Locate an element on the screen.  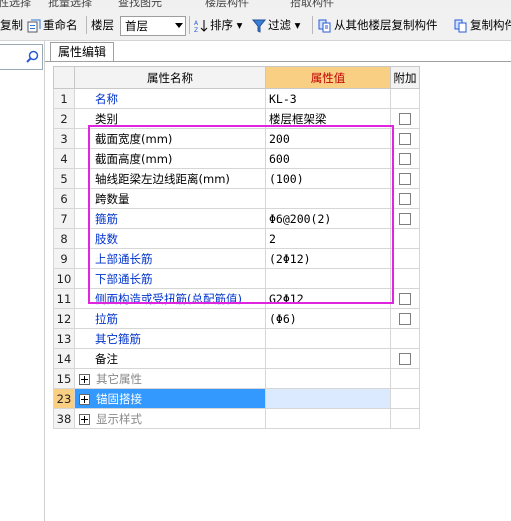
header-property-value: 属性值 is located at coordinates (328, 77).